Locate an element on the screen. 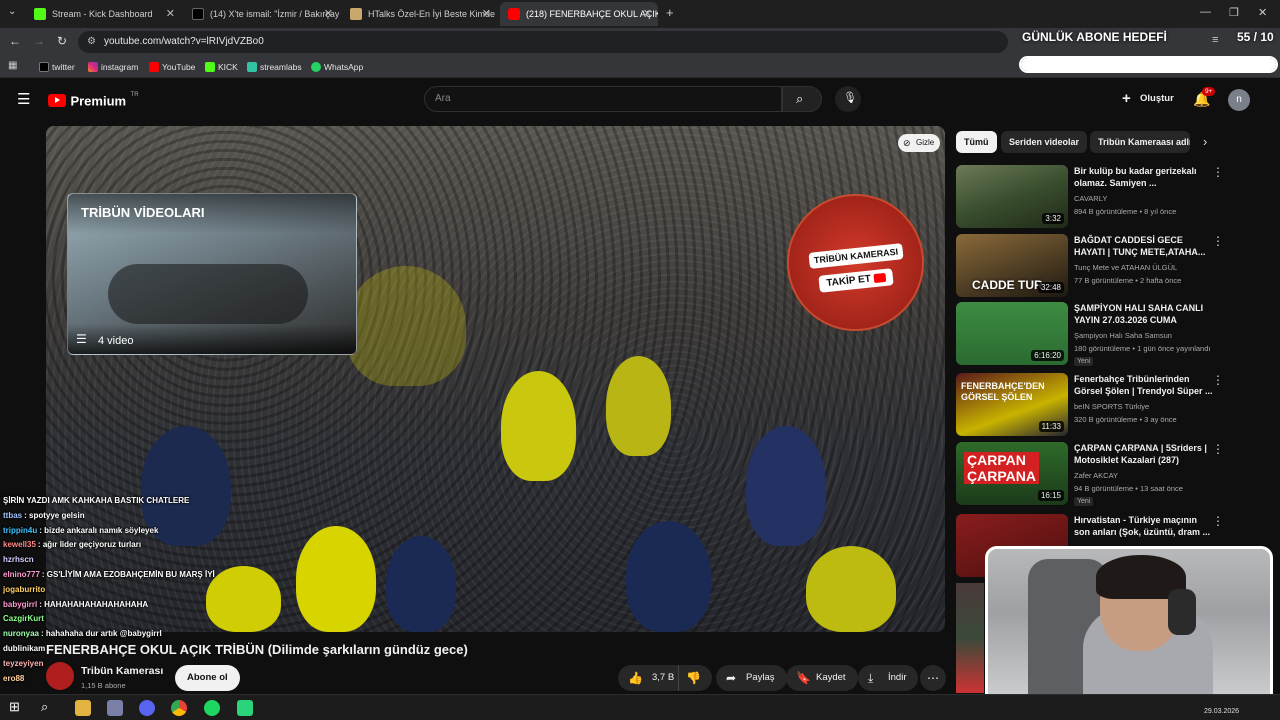  kick-icon is located at coordinates (210, 67).